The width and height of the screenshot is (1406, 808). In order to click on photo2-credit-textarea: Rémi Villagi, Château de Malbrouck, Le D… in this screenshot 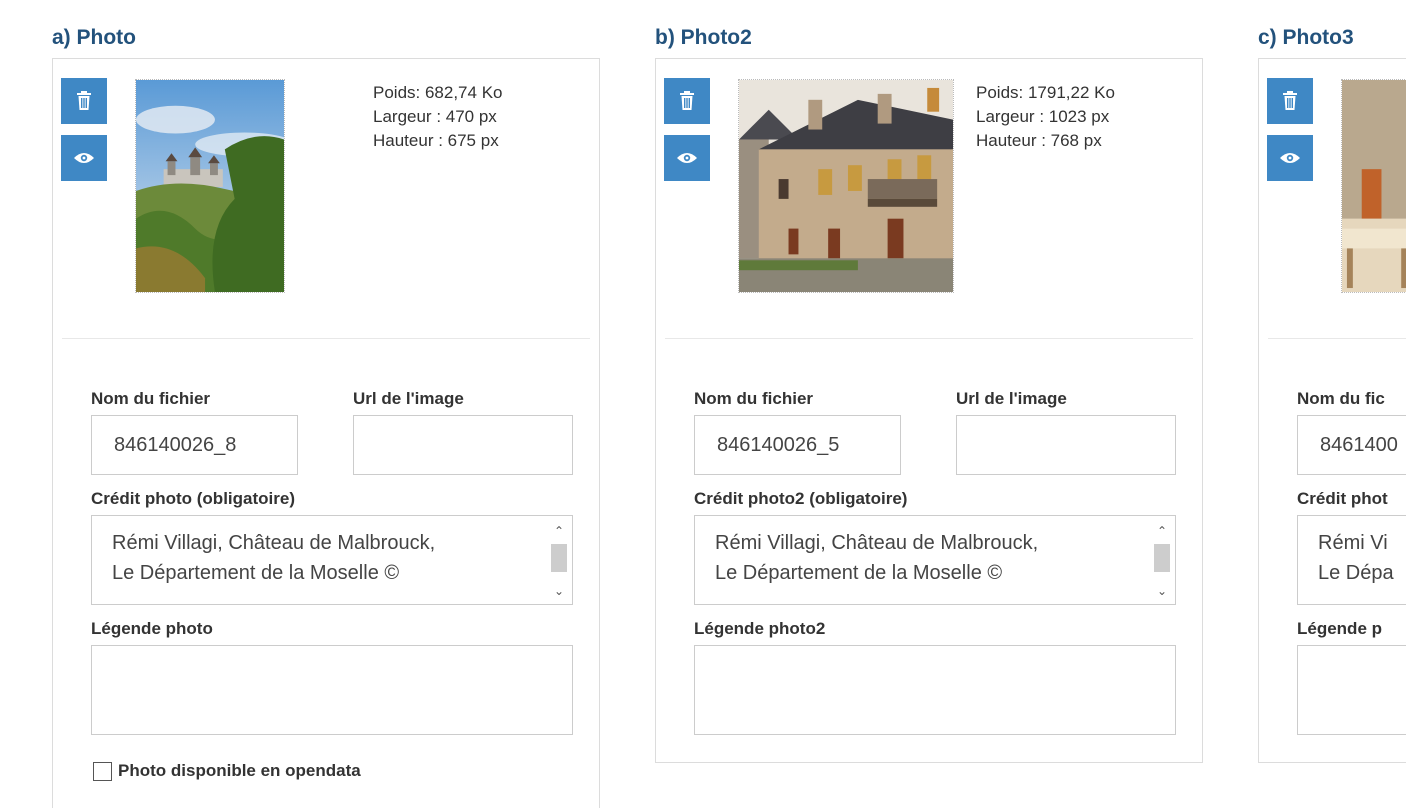, I will do `click(935, 560)`.